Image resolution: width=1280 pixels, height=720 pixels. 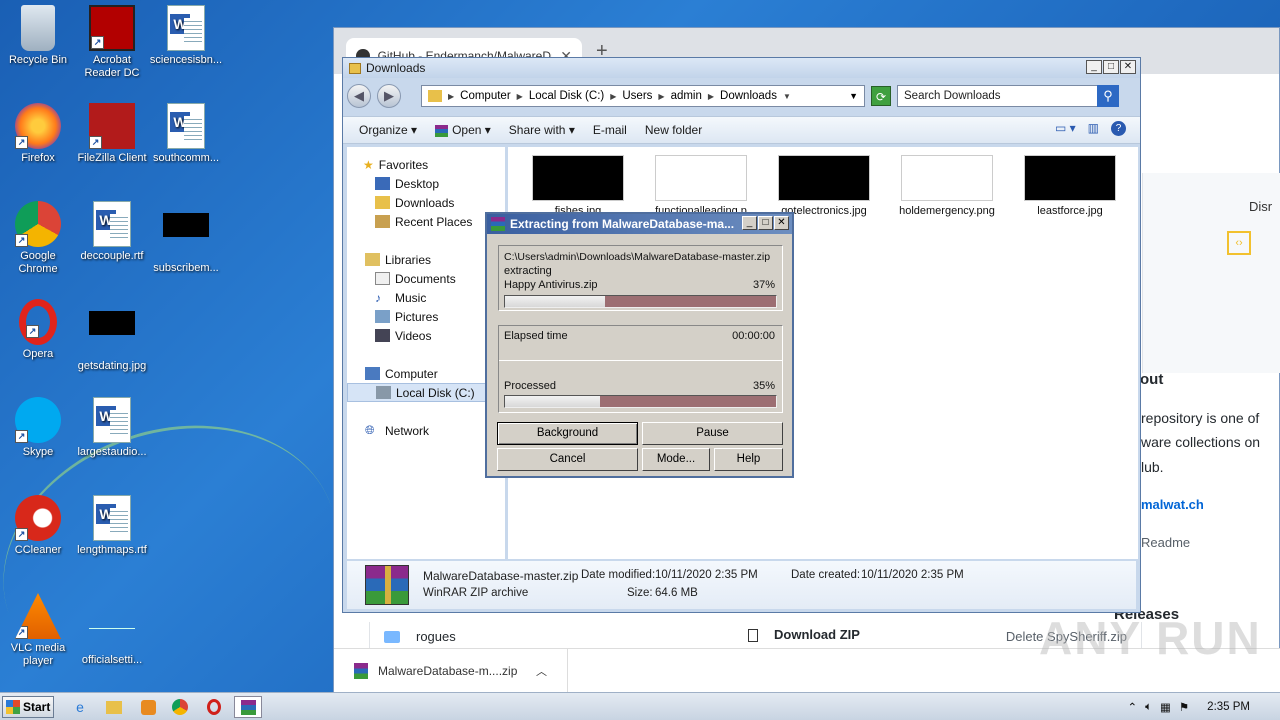 What do you see at coordinates (912, 575) in the screenshot?
I see `date-created-value: 10/11/2020 2:35 PM` at bounding box center [912, 575].